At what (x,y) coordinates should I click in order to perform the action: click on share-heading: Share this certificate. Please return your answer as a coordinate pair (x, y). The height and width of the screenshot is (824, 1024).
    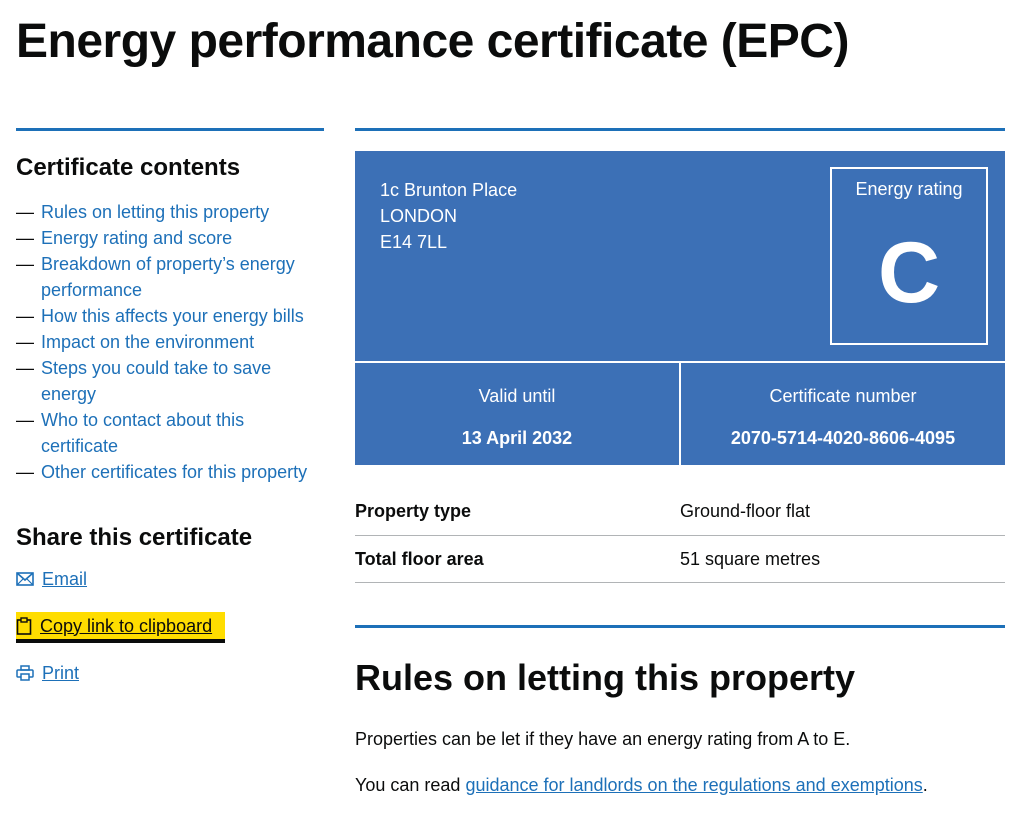
    Looking at the image, I should click on (134, 537).